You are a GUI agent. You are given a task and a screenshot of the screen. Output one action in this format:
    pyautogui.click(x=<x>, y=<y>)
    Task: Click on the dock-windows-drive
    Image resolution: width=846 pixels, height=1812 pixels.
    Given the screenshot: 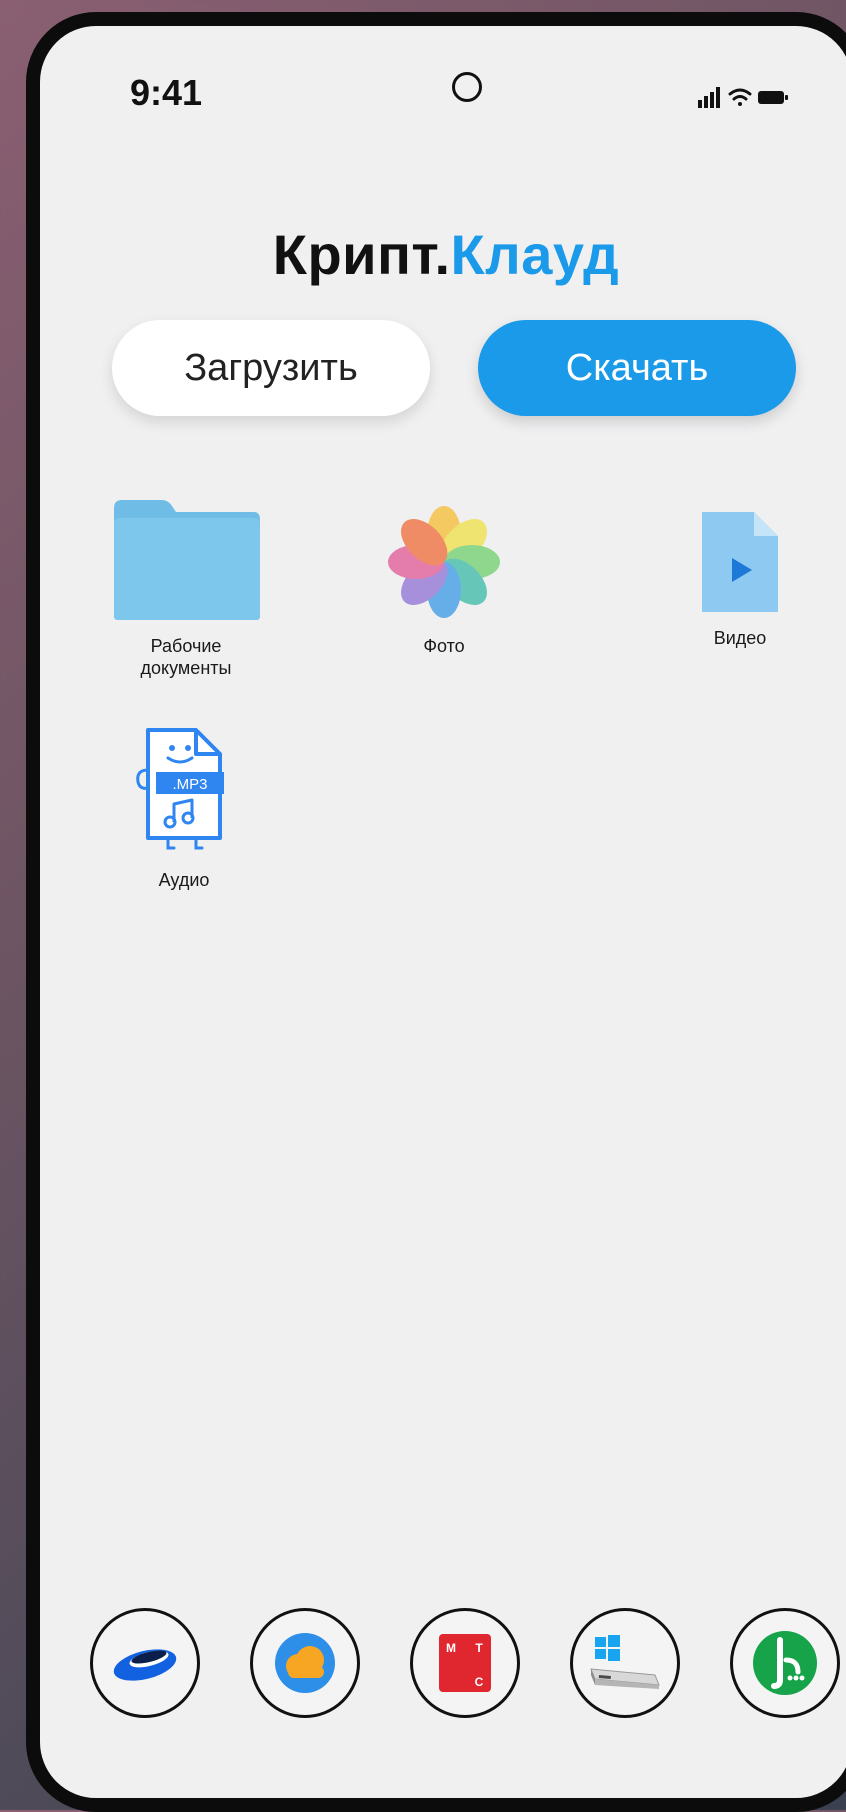 What is the action you would take?
    pyautogui.click(x=625, y=1663)
    